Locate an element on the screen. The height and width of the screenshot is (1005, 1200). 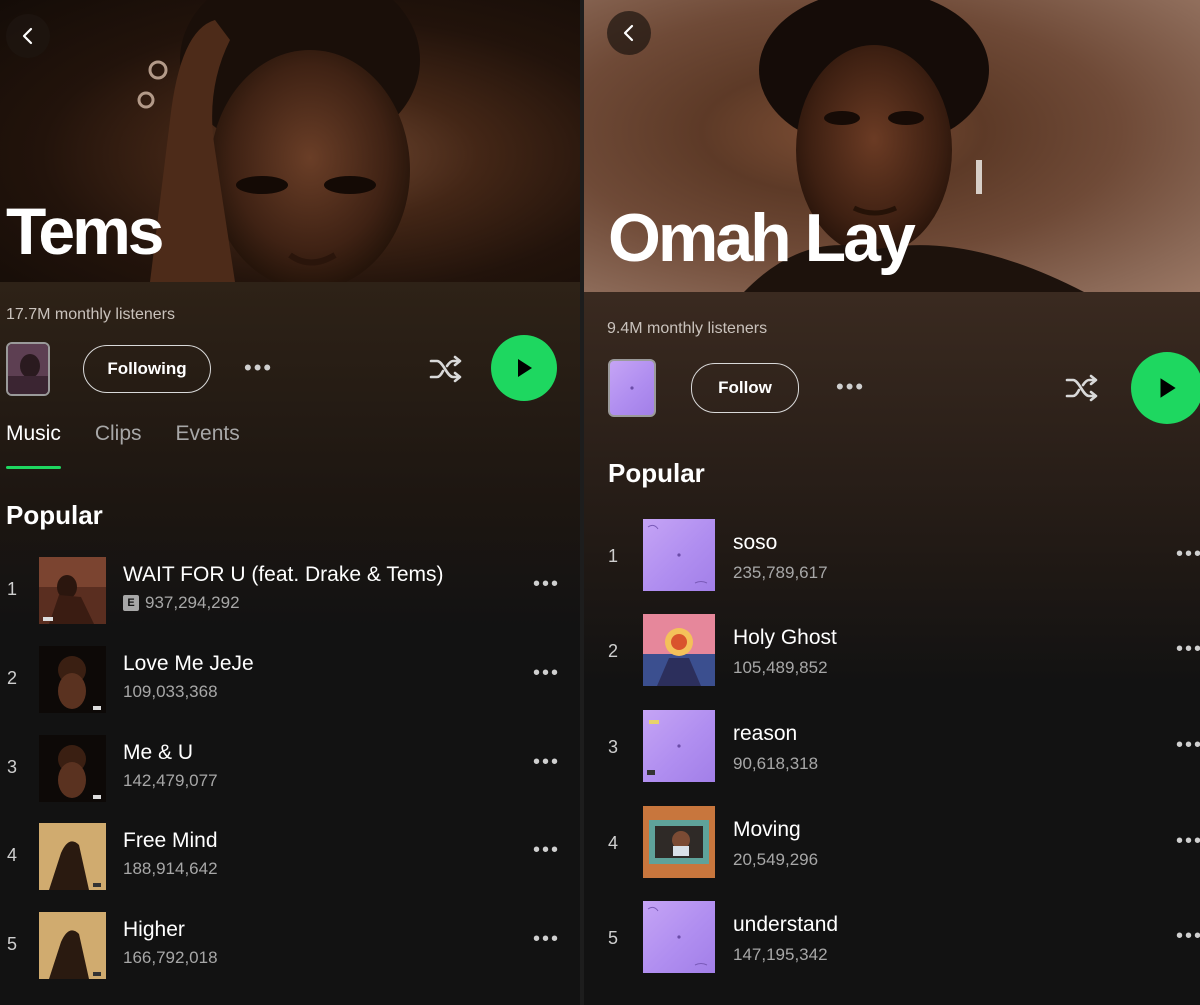
track-row: 3 reason 90,618,318 ••• is located at coordinates (892, 746).